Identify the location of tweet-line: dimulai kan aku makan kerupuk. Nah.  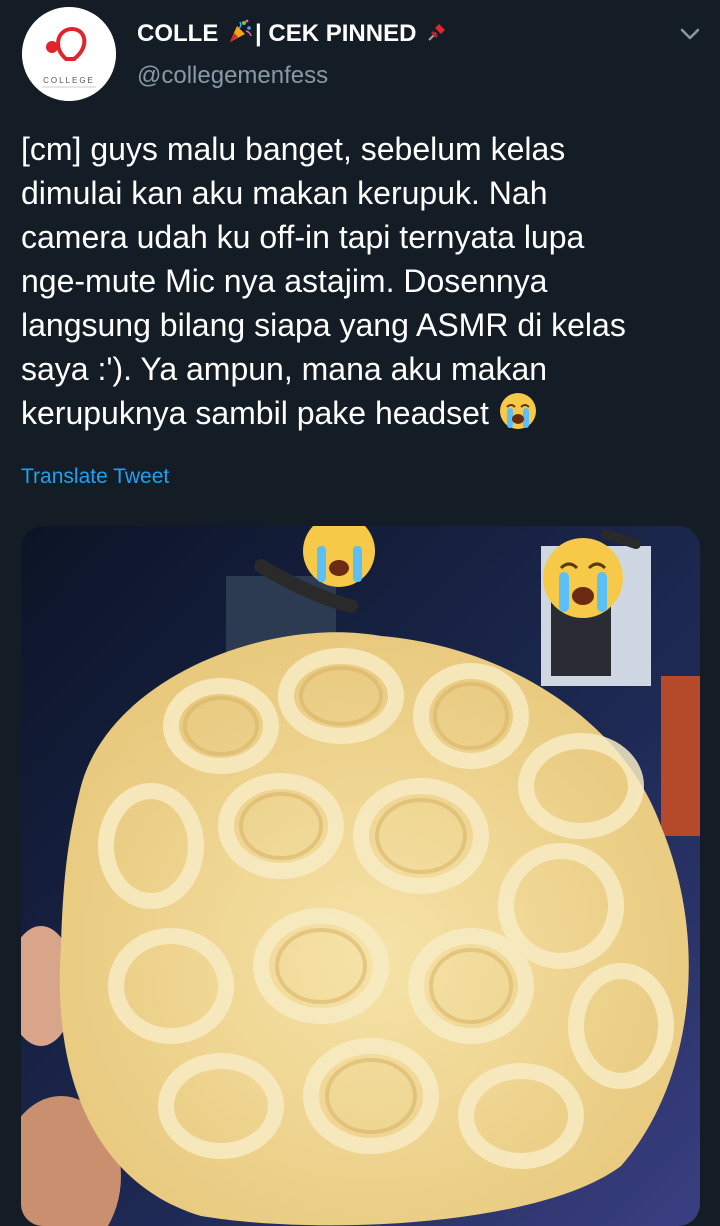
(284, 193).